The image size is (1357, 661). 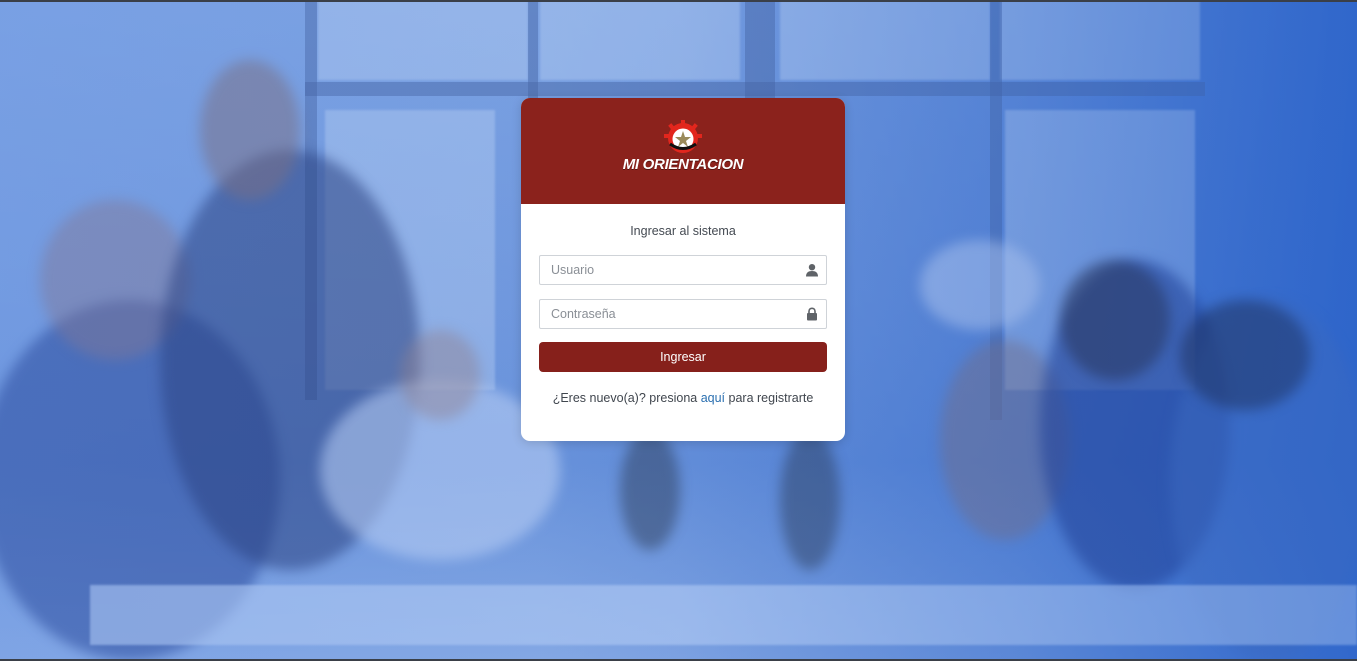 I want to click on window-top-border, so click(x=678, y=1).